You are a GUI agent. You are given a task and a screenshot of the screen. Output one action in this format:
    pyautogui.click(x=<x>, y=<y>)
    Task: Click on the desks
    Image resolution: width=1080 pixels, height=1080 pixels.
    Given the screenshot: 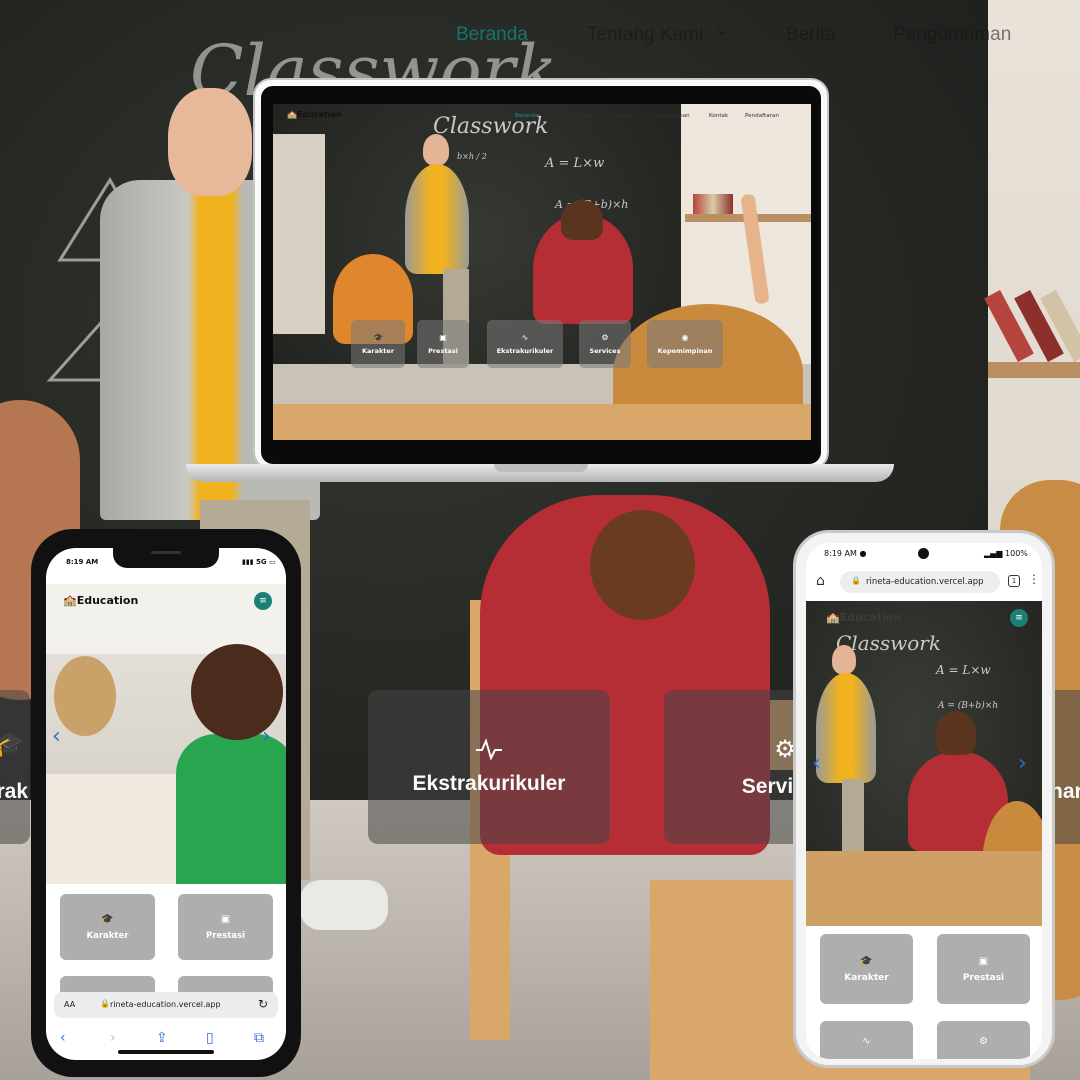 What is the action you would take?
    pyautogui.click(x=542, y=422)
    